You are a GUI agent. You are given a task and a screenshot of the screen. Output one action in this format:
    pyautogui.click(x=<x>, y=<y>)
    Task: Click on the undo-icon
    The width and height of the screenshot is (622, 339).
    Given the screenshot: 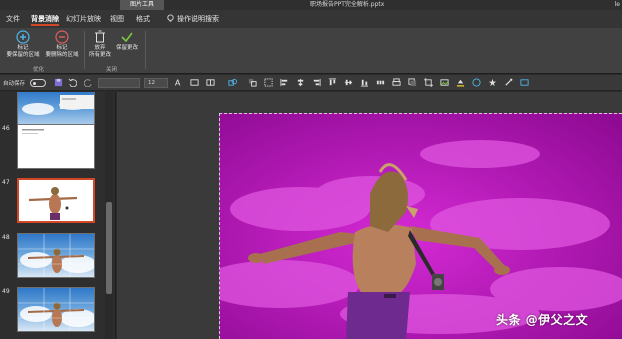 What is the action you would take?
    pyautogui.click(x=72, y=82)
    